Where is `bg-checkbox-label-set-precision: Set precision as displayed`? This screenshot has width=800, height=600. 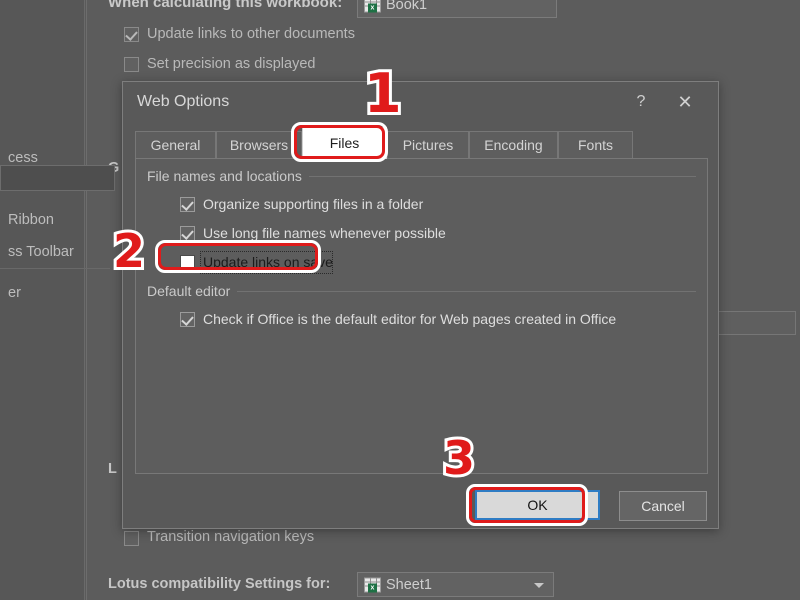
bg-checkbox-label-set-precision: Set precision as displayed is located at coordinates (231, 64).